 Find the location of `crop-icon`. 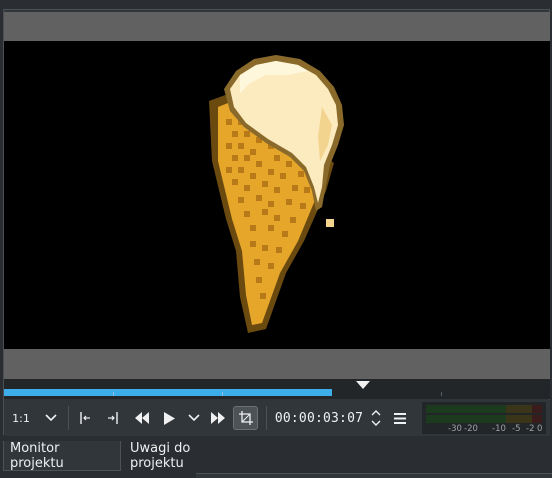

crop-icon is located at coordinates (245, 418).